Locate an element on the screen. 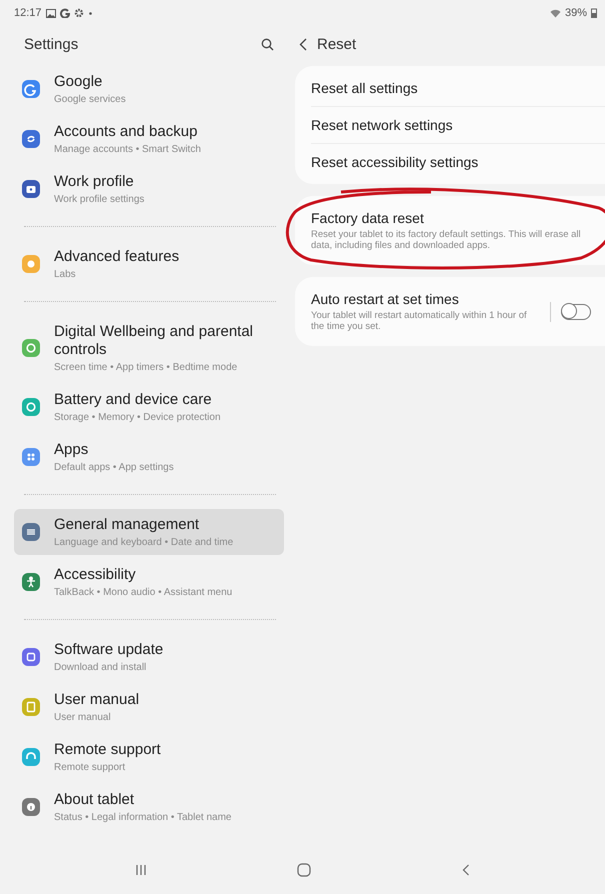 This screenshot has width=605, height=894. sidebar-title: Settings is located at coordinates (51, 44).